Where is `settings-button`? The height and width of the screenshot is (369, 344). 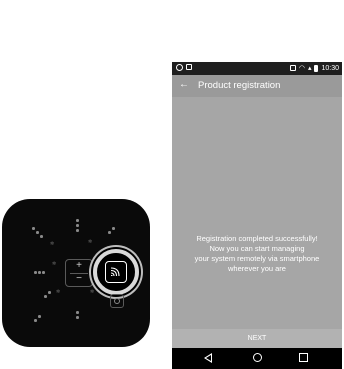
settings-button is located at coordinates (117, 301).